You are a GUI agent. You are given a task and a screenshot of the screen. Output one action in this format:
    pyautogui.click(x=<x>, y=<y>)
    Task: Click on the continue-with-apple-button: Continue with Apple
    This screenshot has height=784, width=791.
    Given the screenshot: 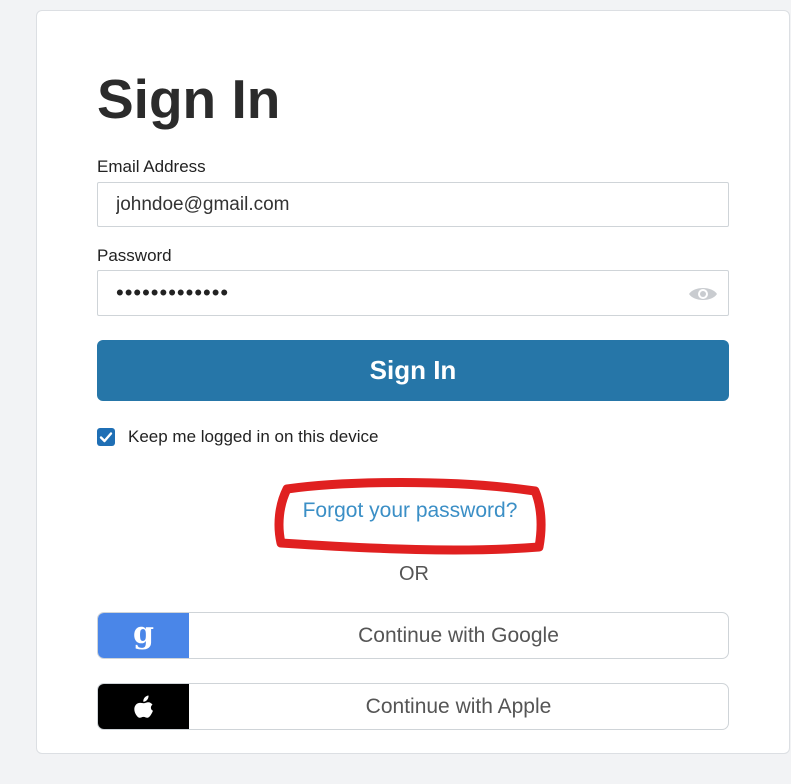 What is the action you would take?
    pyautogui.click(x=413, y=706)
    